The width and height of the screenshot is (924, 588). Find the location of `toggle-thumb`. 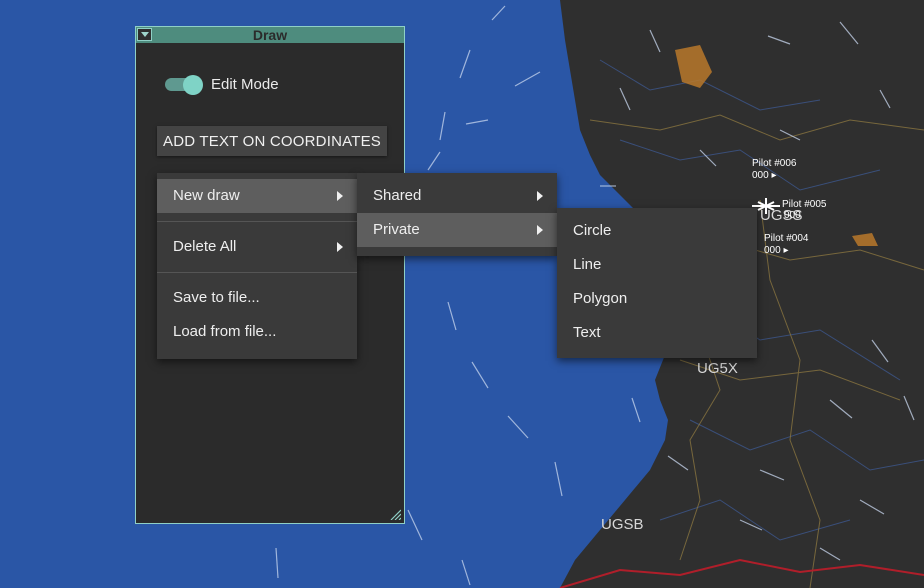

toggle-thumb is located at coordinates (193, 85).